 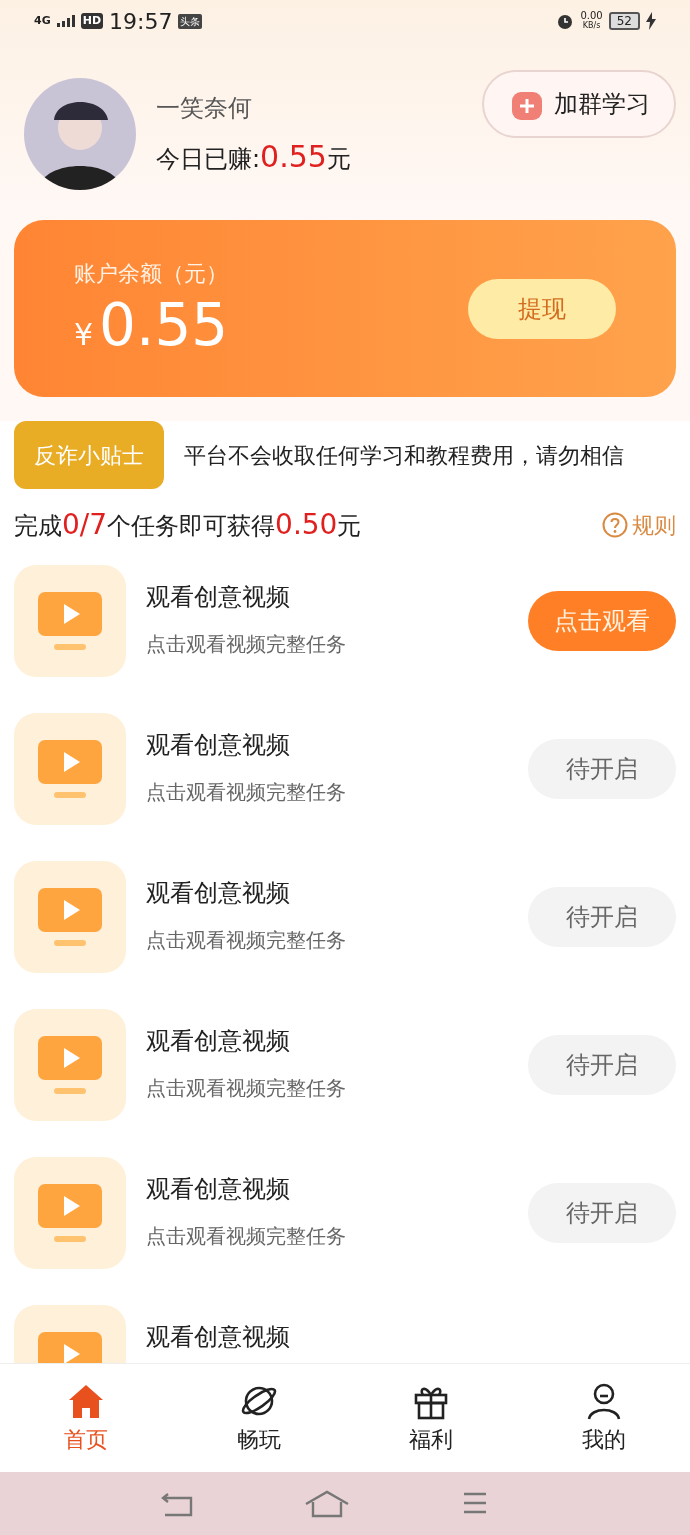 I want to click on summary-suffix: 元, so click(x=349, y=526).